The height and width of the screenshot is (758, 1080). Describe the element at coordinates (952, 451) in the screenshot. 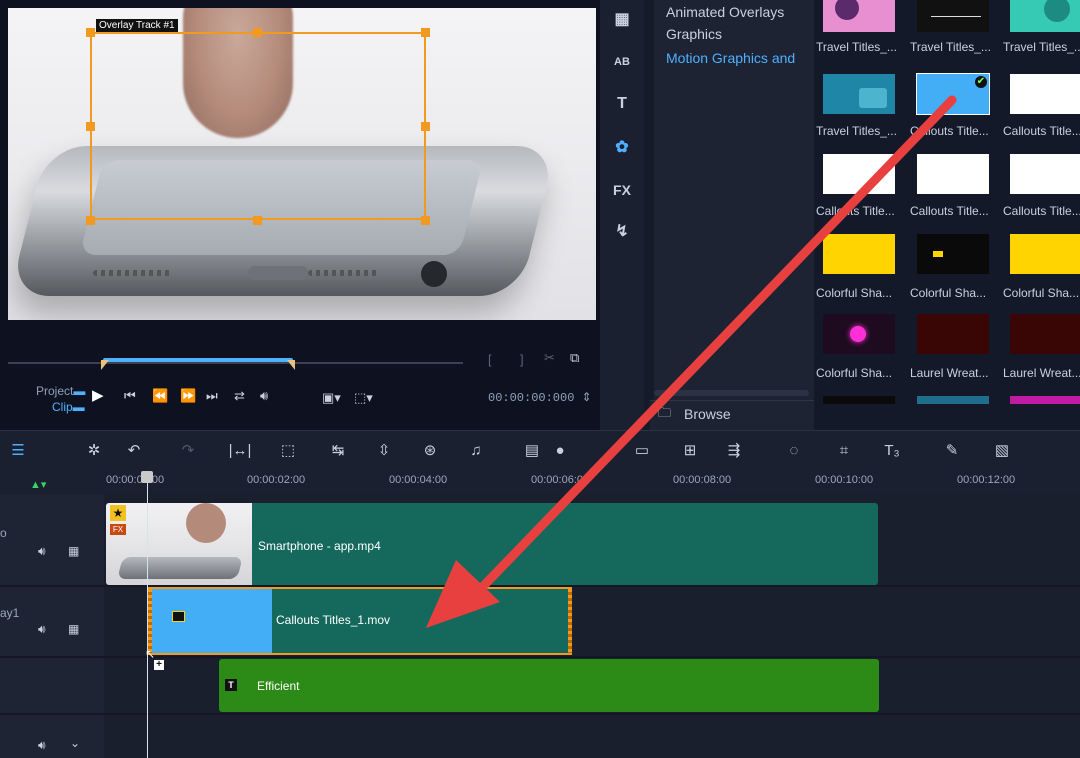

I see `color-grading-icon: ✎` at that location.